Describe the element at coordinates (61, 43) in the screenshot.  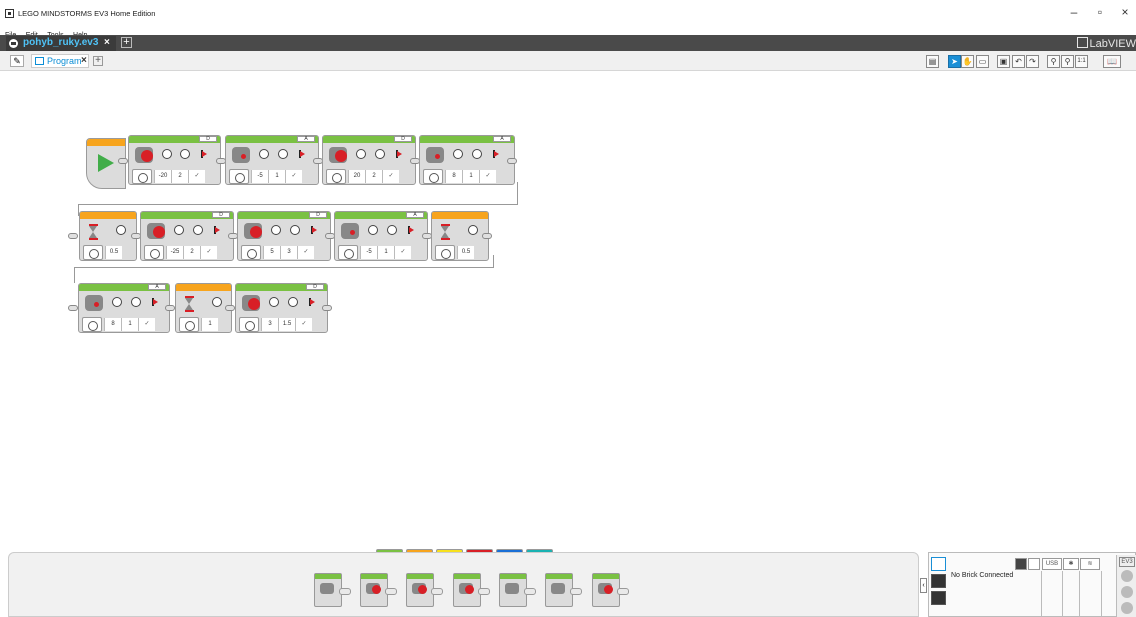
I see `project-tab: pohyb_ruky.ev3 ×` at that location.